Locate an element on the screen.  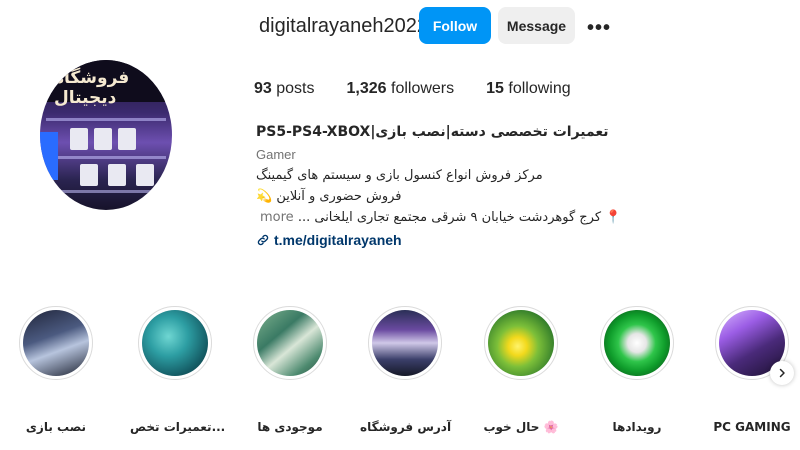
highlight-item: حال خوب 🌸 is located at coordinates (521, 370).